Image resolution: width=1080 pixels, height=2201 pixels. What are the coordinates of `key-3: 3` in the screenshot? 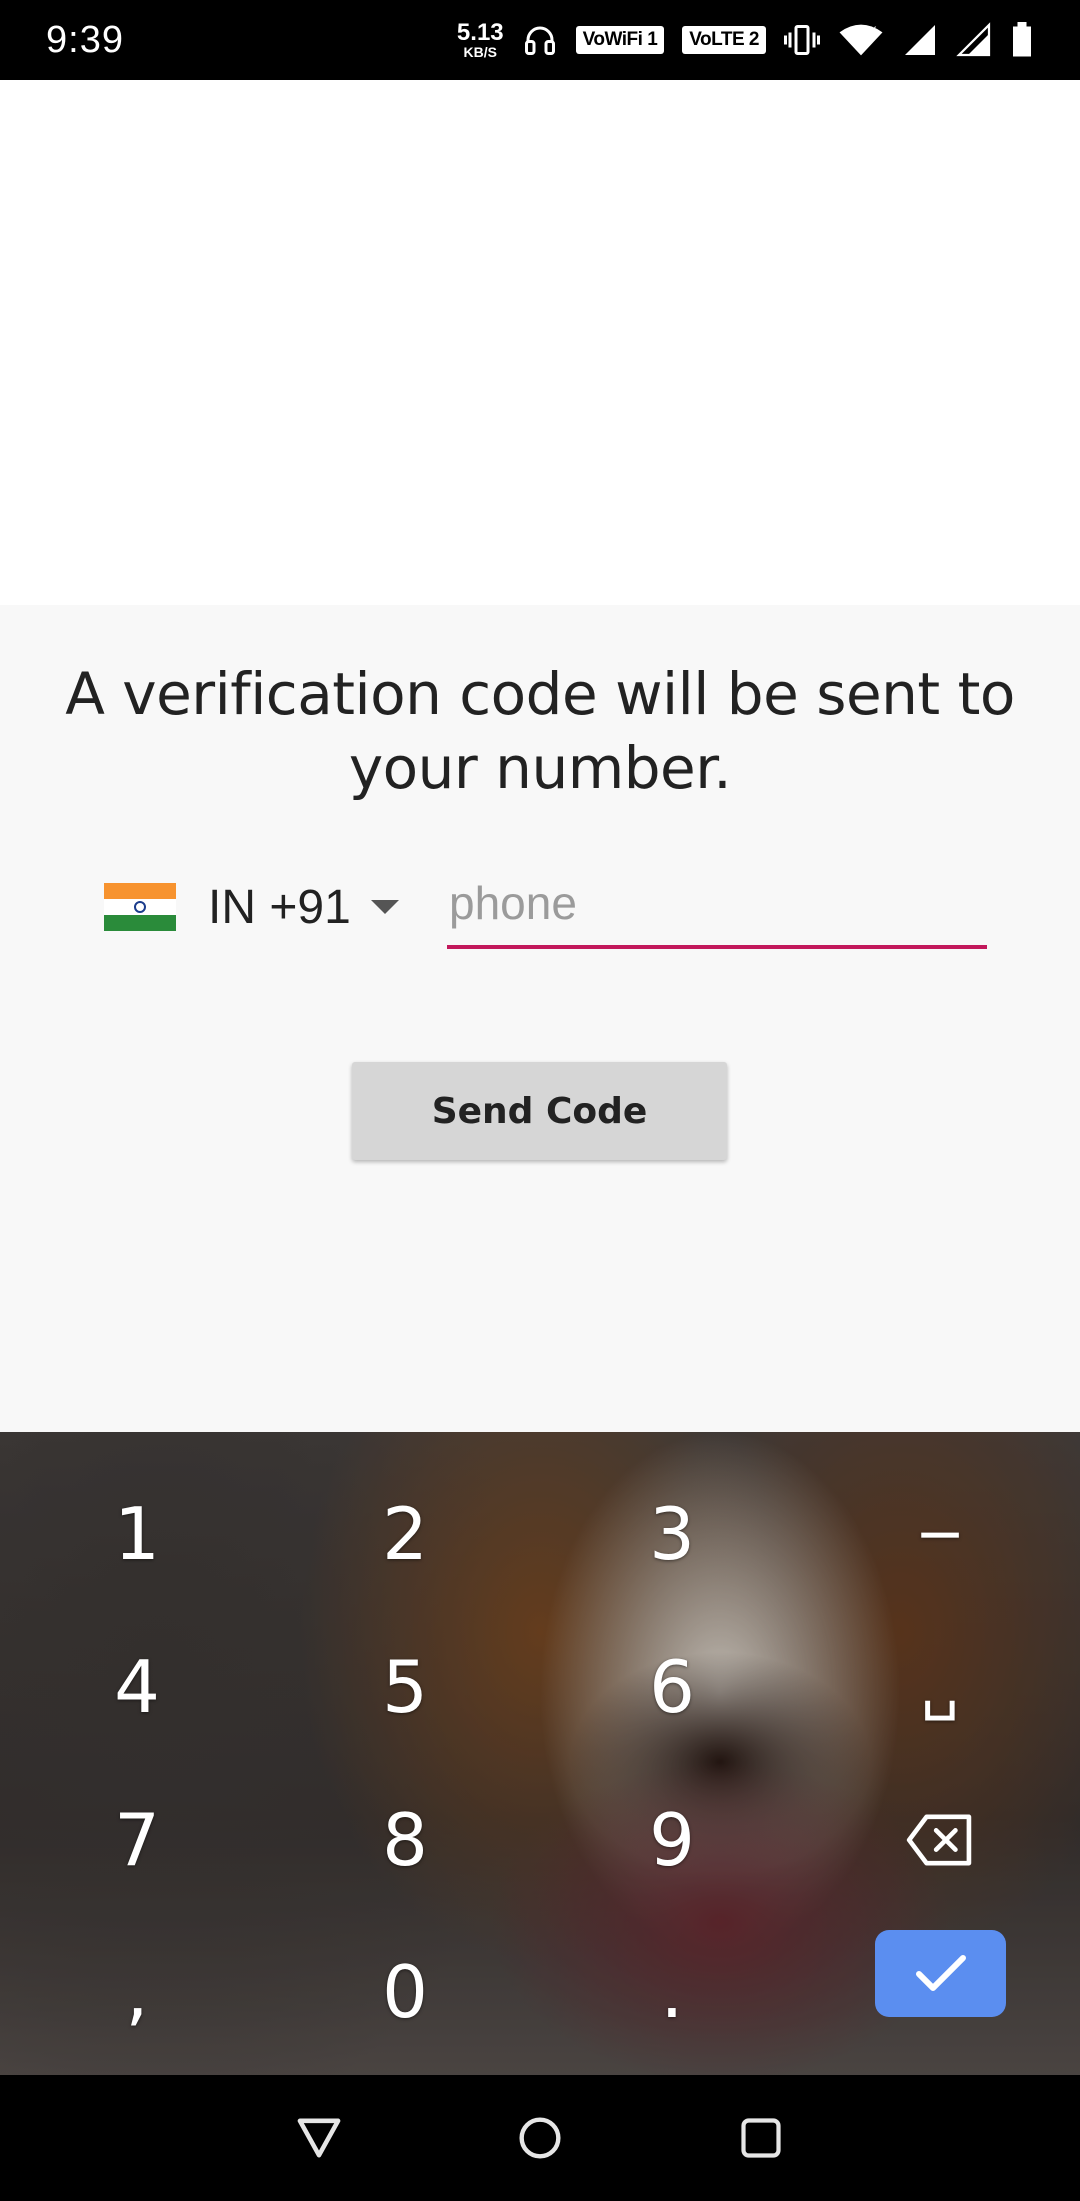 It's located at (672, 1534).